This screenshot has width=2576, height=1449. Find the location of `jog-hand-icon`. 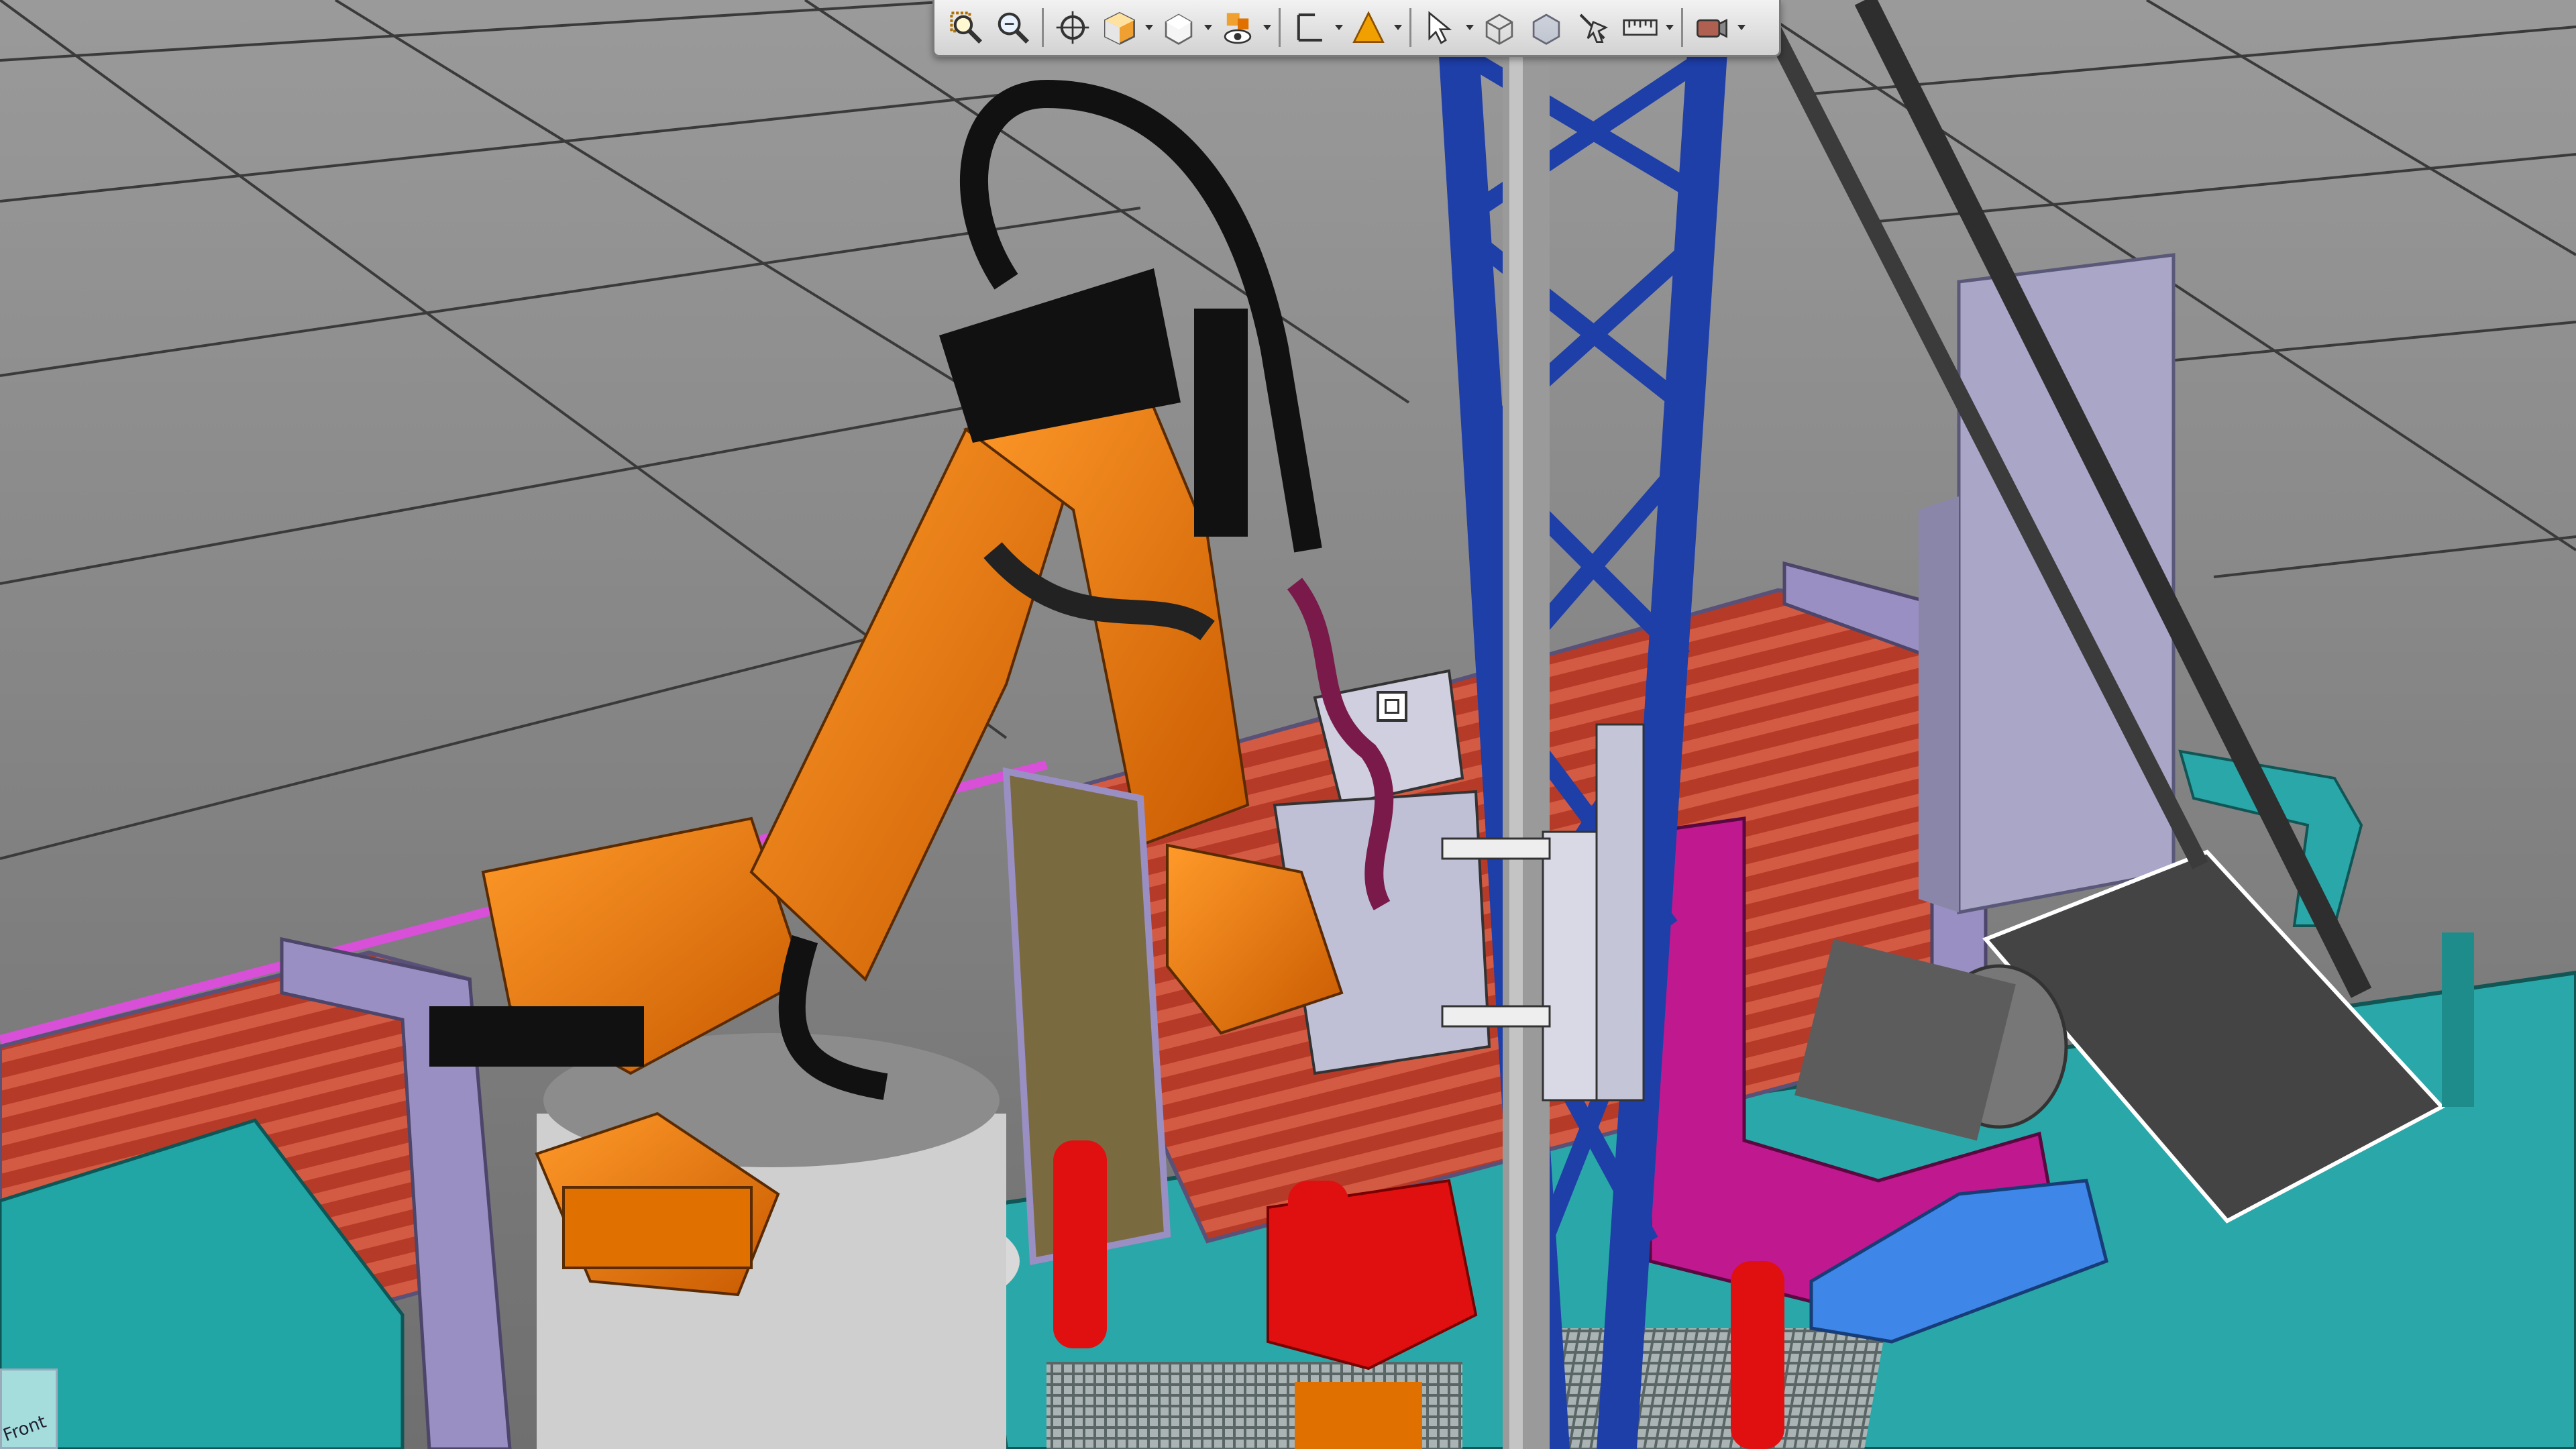

jog-hand-icon is located at coordinates (1594, 28).